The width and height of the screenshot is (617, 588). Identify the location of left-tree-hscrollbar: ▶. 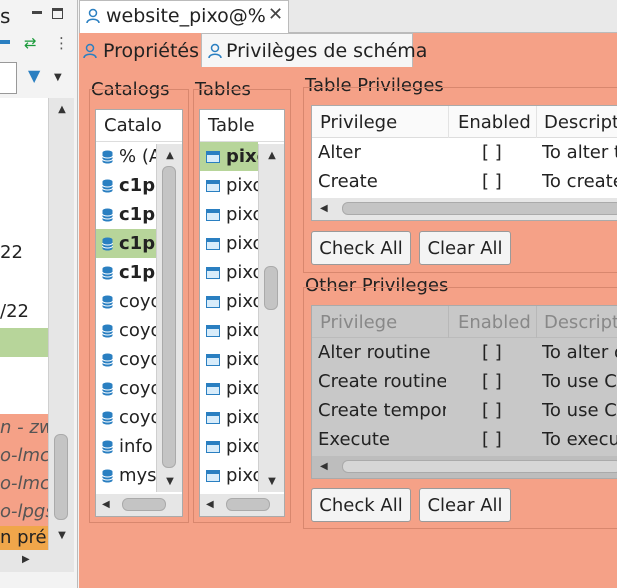
(37, 561).